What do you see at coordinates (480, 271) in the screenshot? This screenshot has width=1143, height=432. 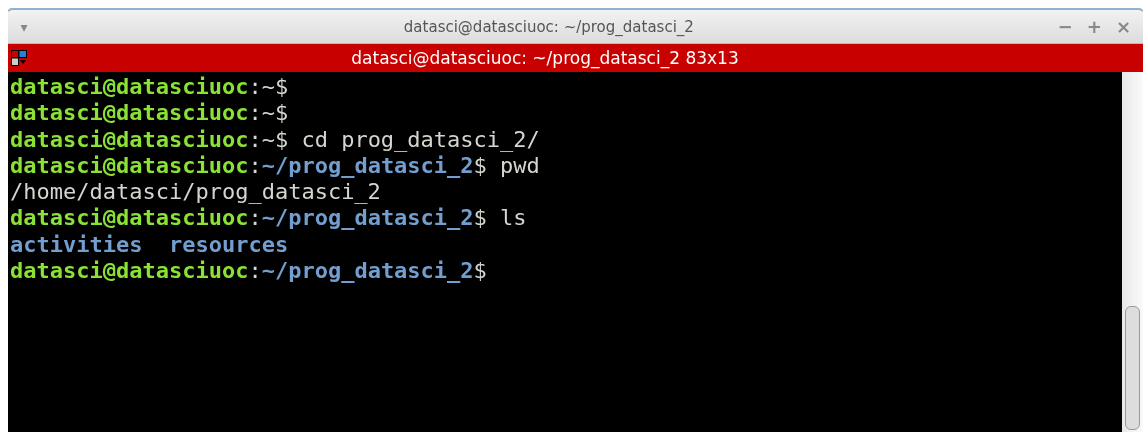 I see `terminal-text: $` at bounding box center [480, 271].